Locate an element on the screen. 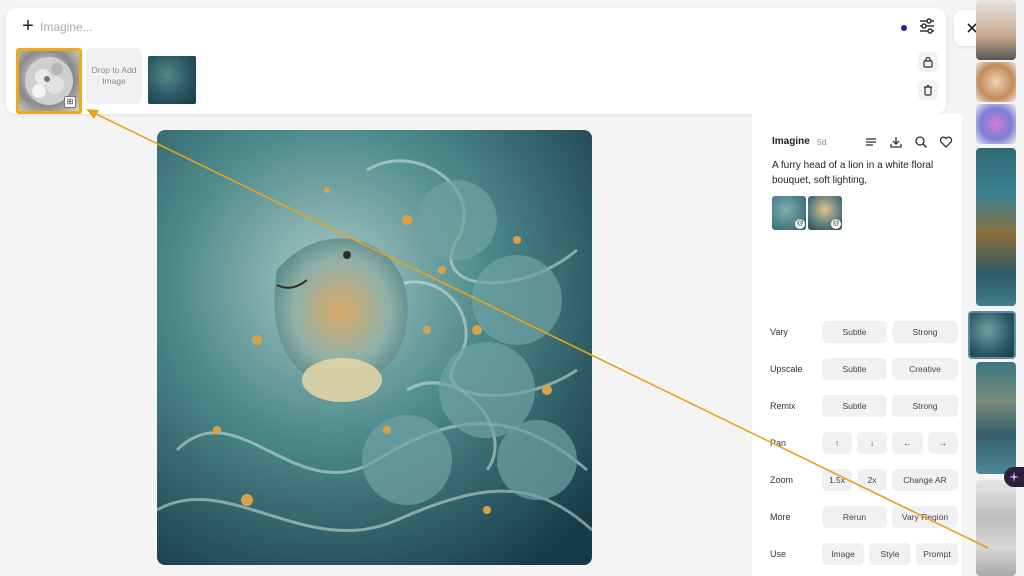 This screenshot has width=1024, height=576. pan-up-button: ↑ is located at coordinates (837, 443).